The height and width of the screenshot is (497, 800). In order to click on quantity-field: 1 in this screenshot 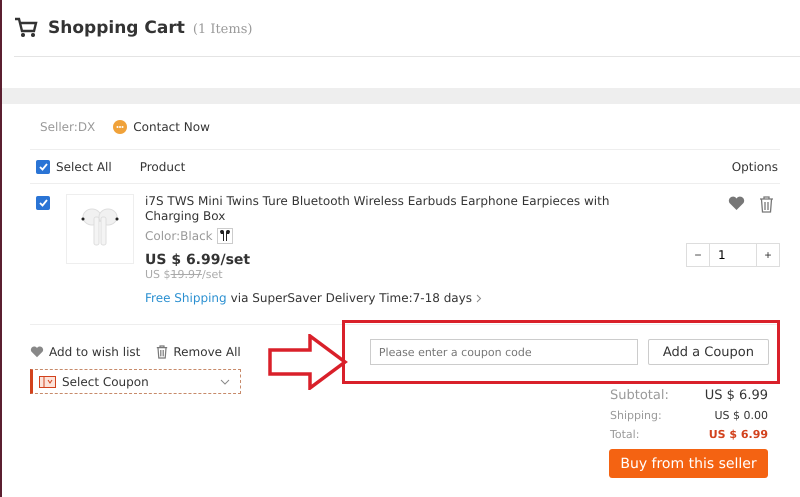, I will do `click(733, 255)`.